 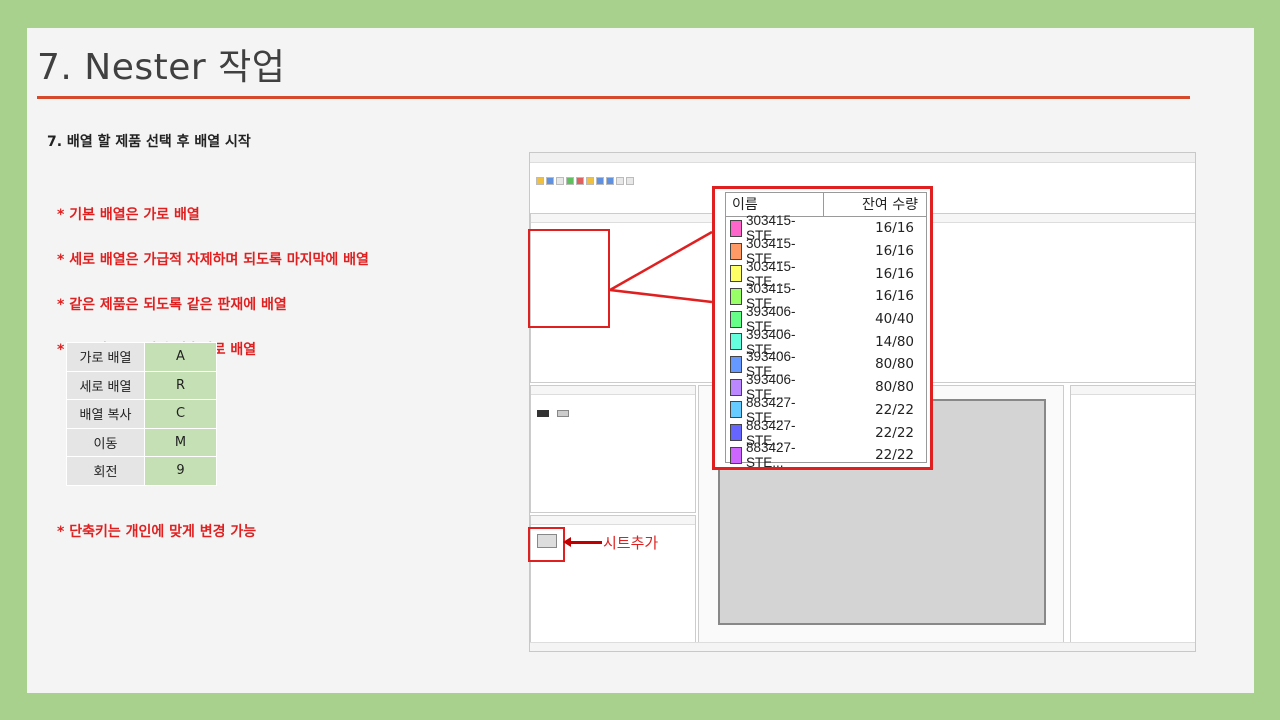 I want to click on add-sheet-label: 시트추가, so click(x=631, y=543).